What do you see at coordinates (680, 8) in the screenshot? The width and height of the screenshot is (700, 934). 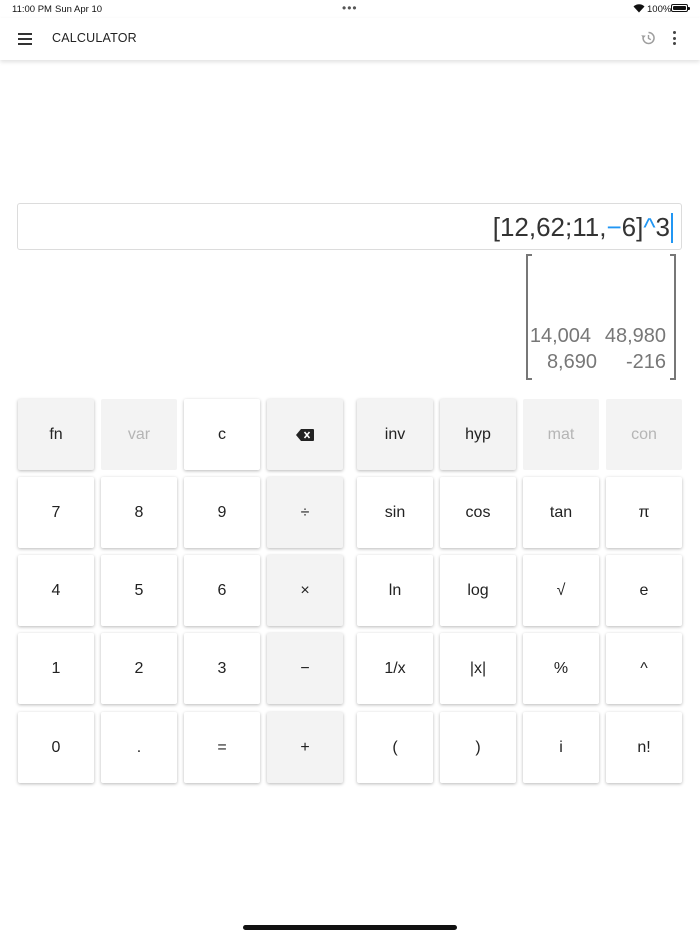 I see `battery-icon` at bounding box center [680, 8].